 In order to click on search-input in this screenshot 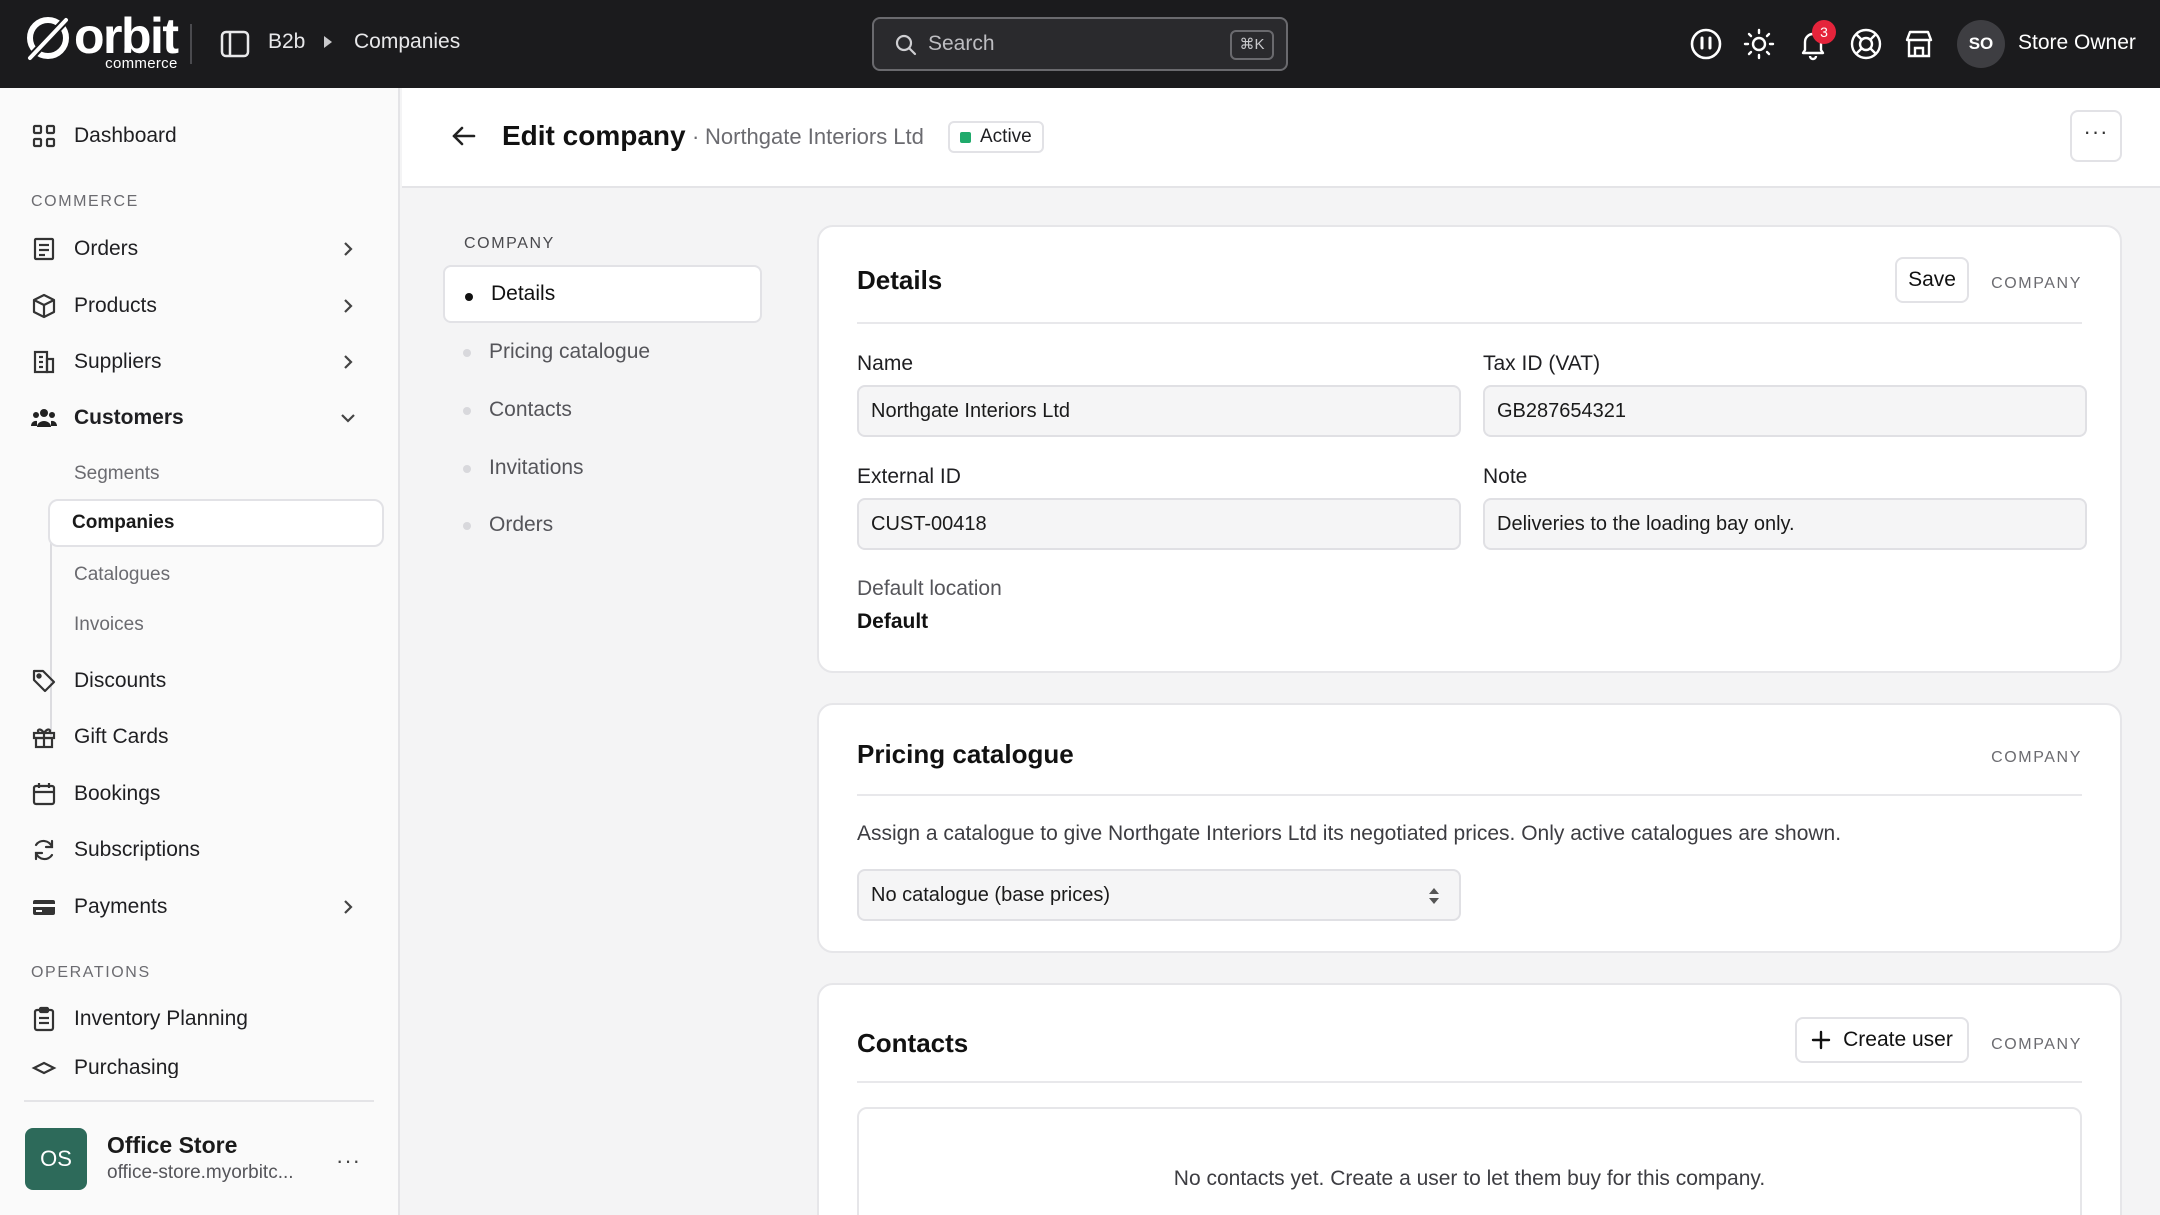, I will do `click(1058, 44)`.